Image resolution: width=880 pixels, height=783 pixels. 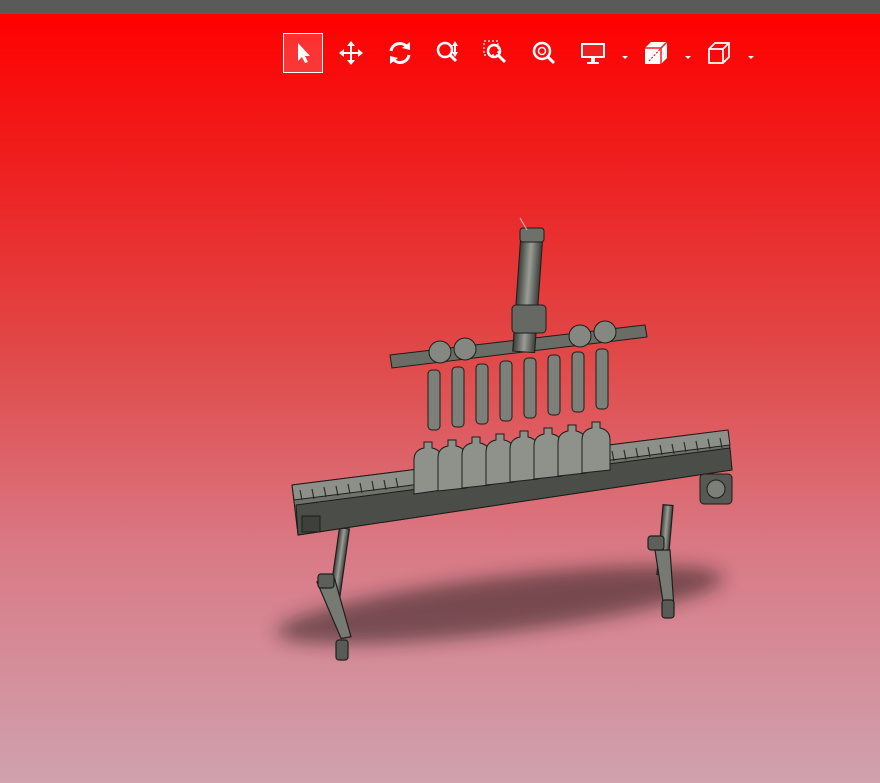 I want to click on monitor-icon, so click(x=593, y=53).